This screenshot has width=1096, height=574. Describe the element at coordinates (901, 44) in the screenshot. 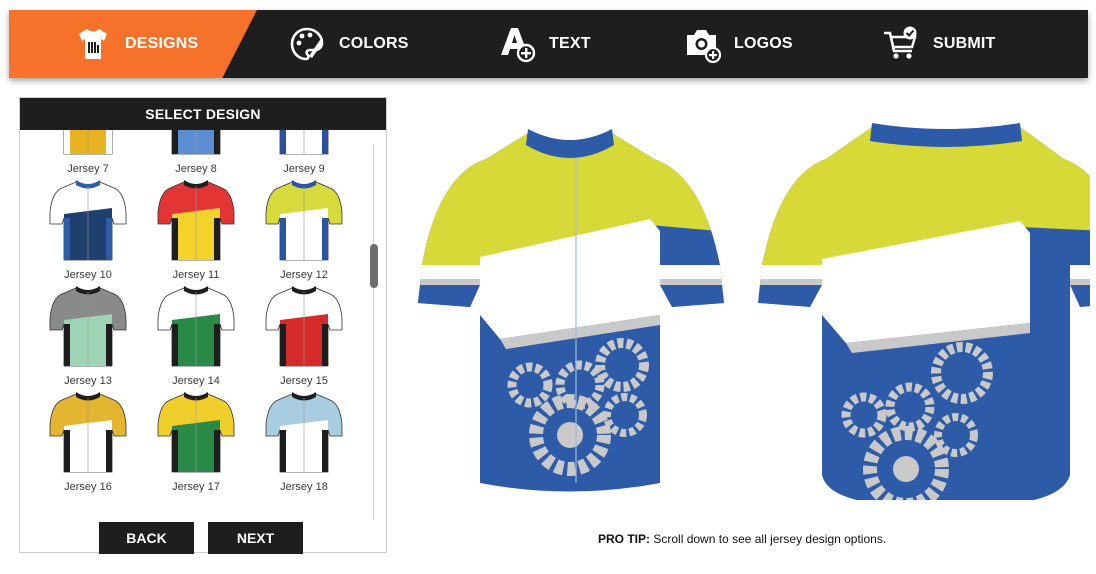

I see `cart-check-icon` at that location.